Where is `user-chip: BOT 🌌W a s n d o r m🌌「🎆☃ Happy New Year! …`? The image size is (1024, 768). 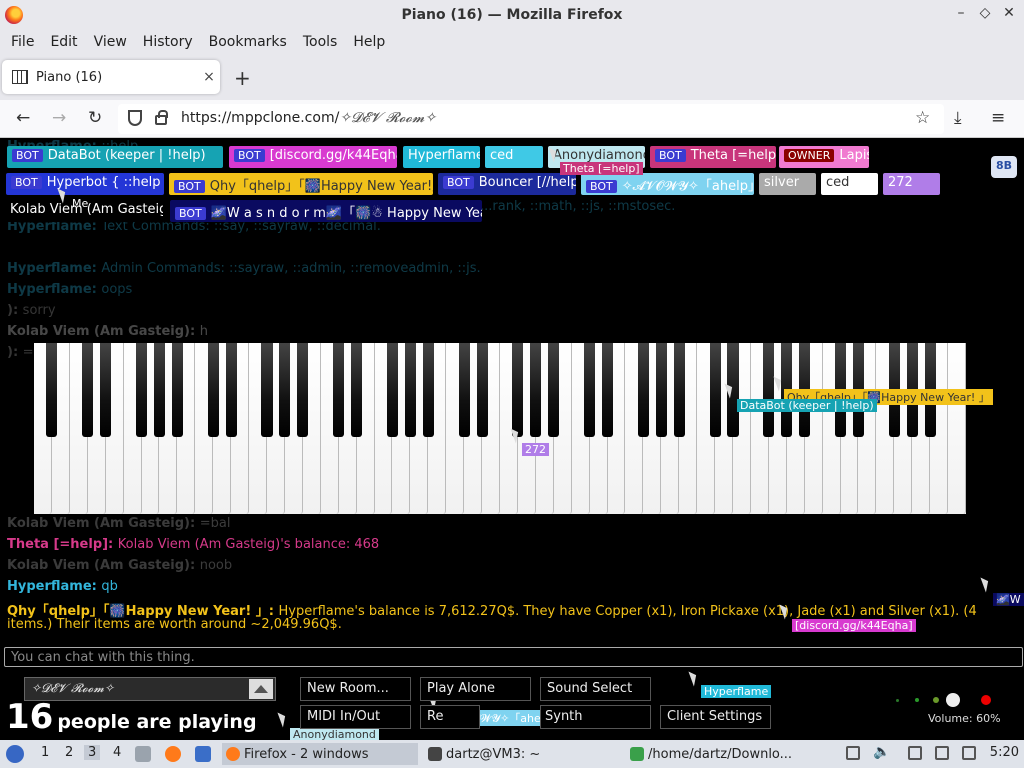 user-chip: BOT 🌌W a s n d o r m🌌「🎆☃ Happy New Year! … is located at coordinates (326, 211).